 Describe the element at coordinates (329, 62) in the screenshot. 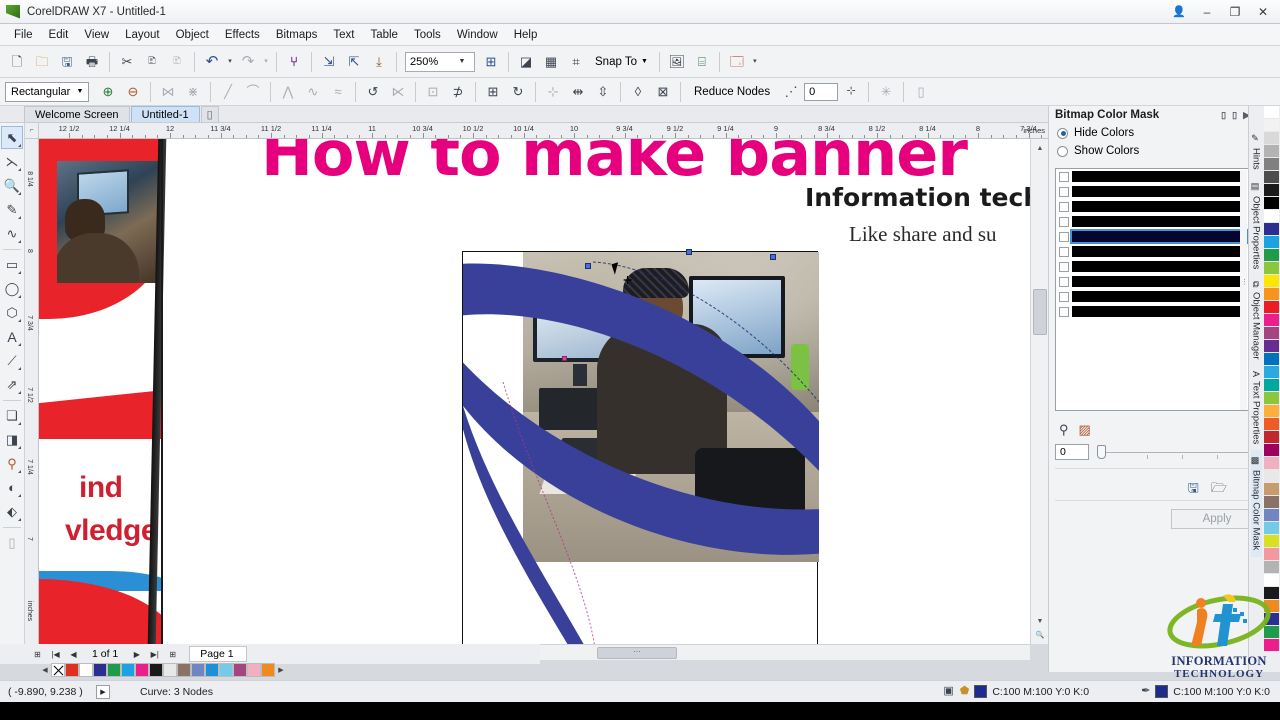

I see `import-button: ⇲` at that location.